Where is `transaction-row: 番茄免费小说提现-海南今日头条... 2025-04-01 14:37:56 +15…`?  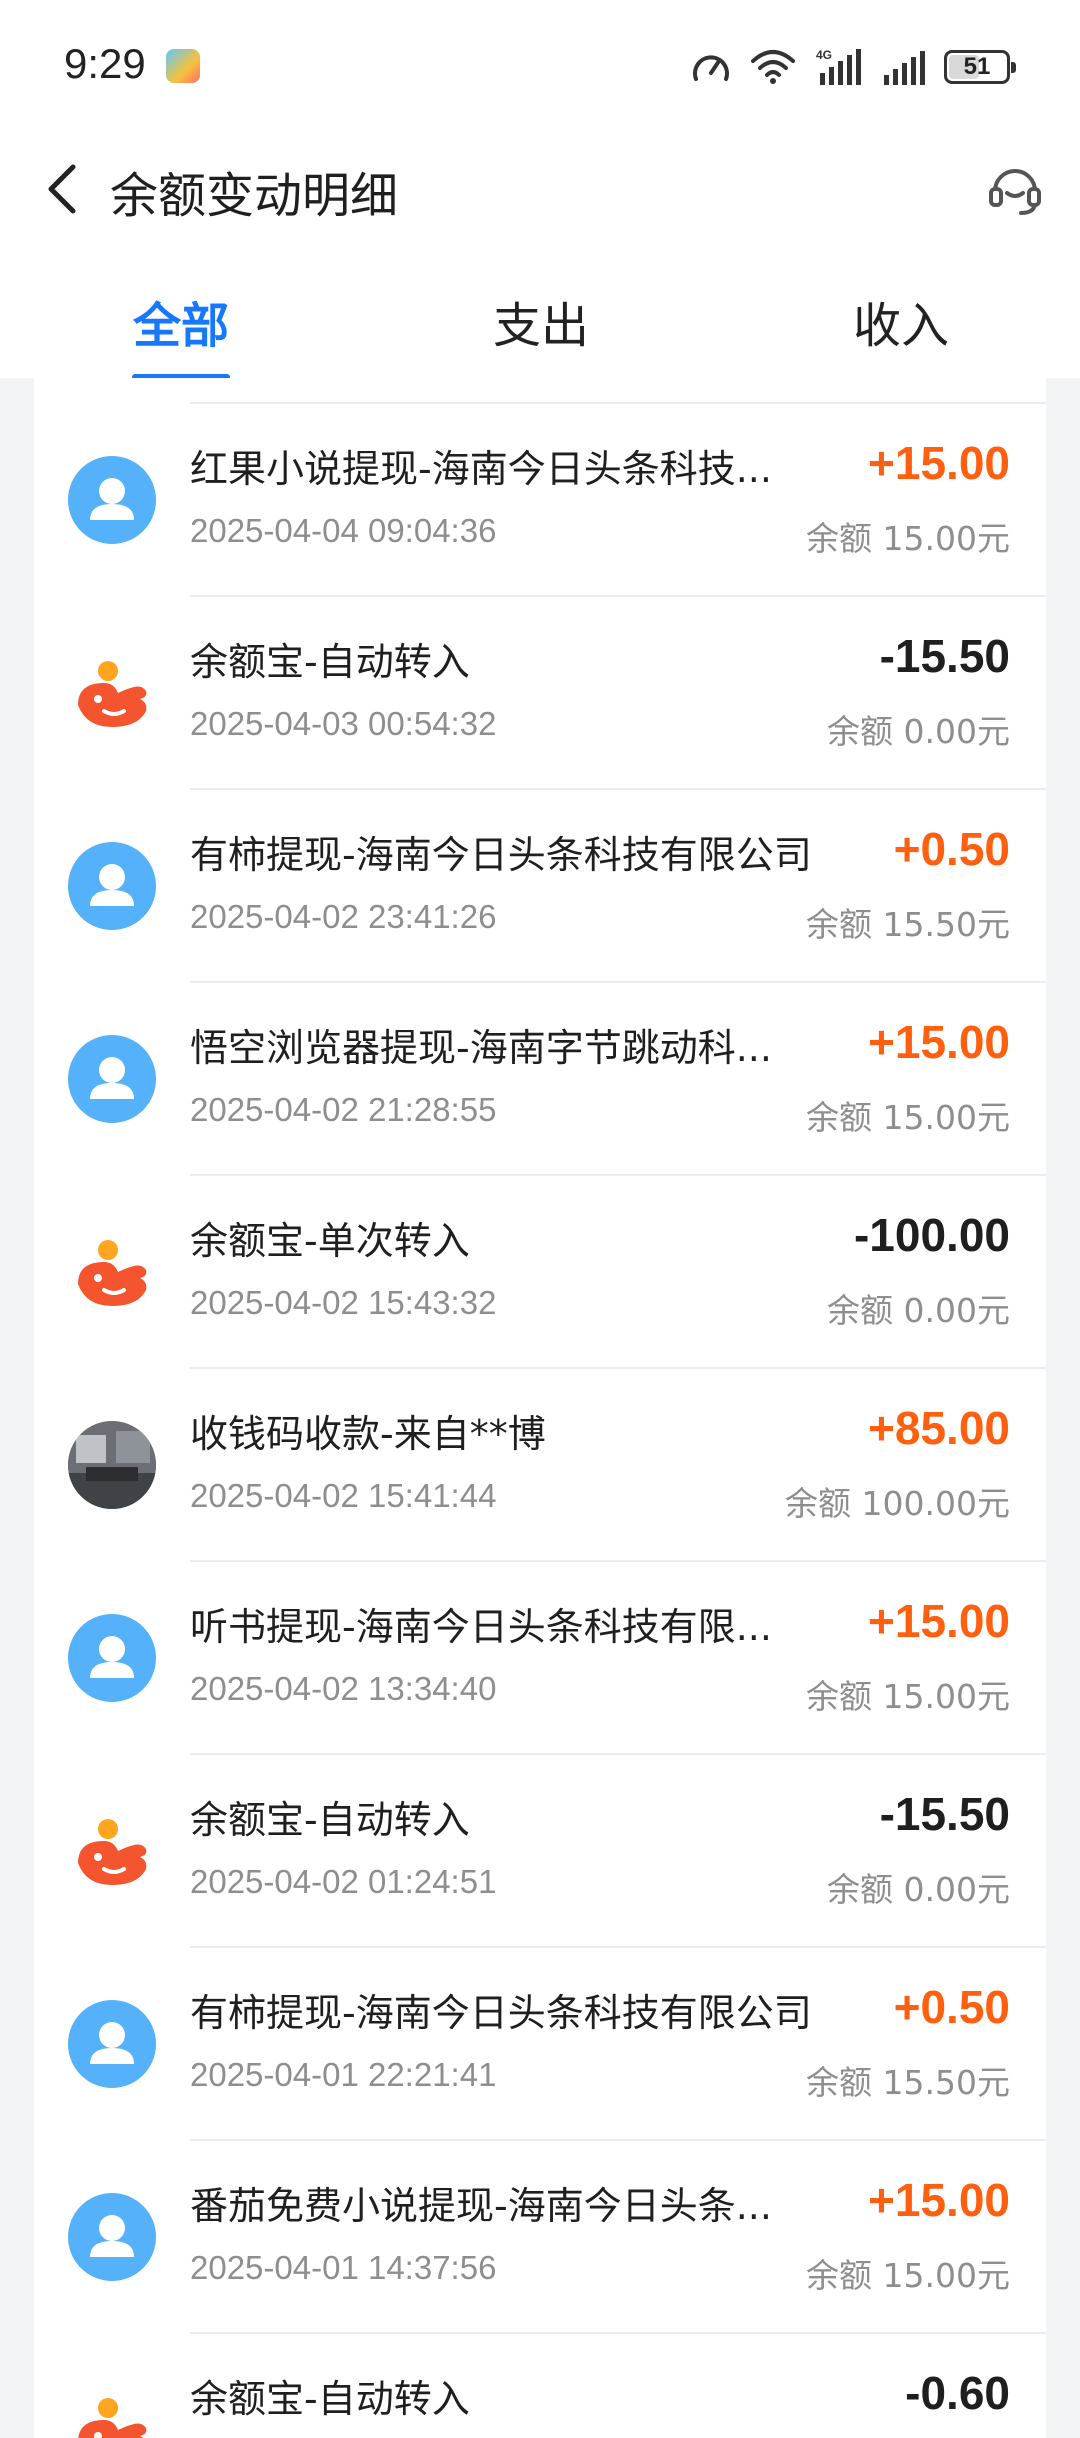
transaction-row: 番茄免费小说提现-海南今日头条... 2025-04-01 14:37:56 +15… is located at coordinates (540, 2235).